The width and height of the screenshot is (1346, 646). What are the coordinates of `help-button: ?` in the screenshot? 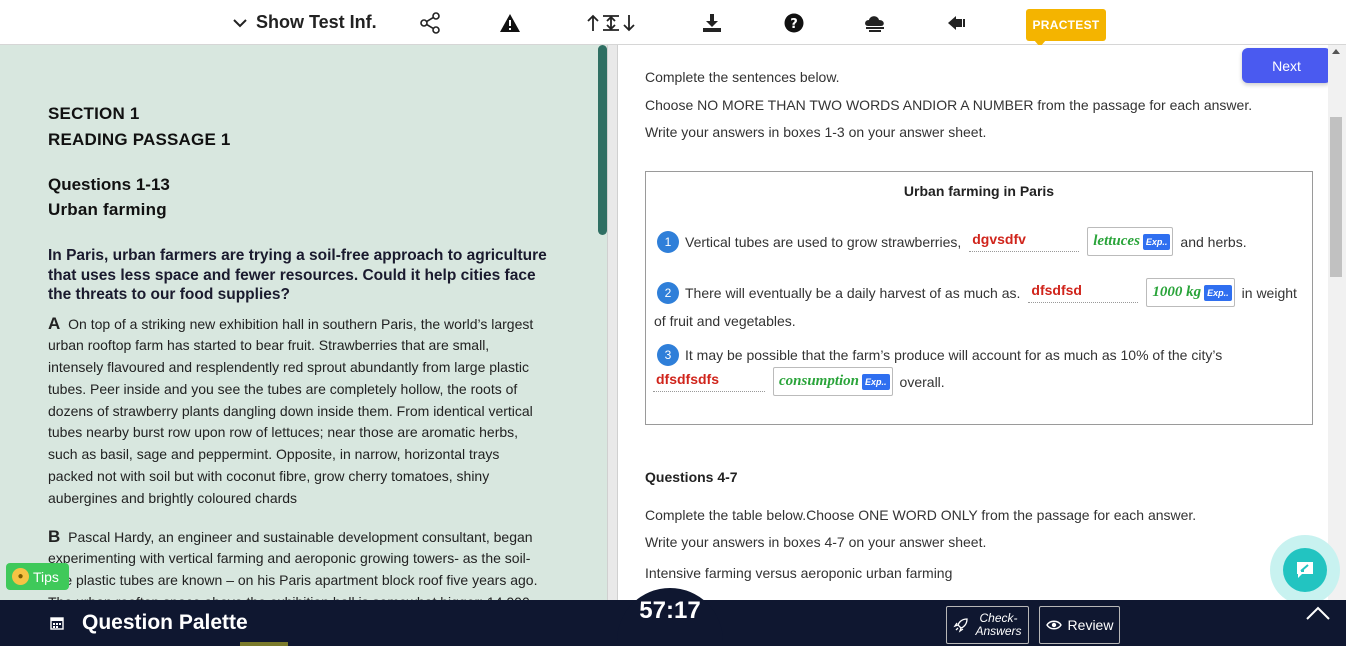 It's located at (794, 22).